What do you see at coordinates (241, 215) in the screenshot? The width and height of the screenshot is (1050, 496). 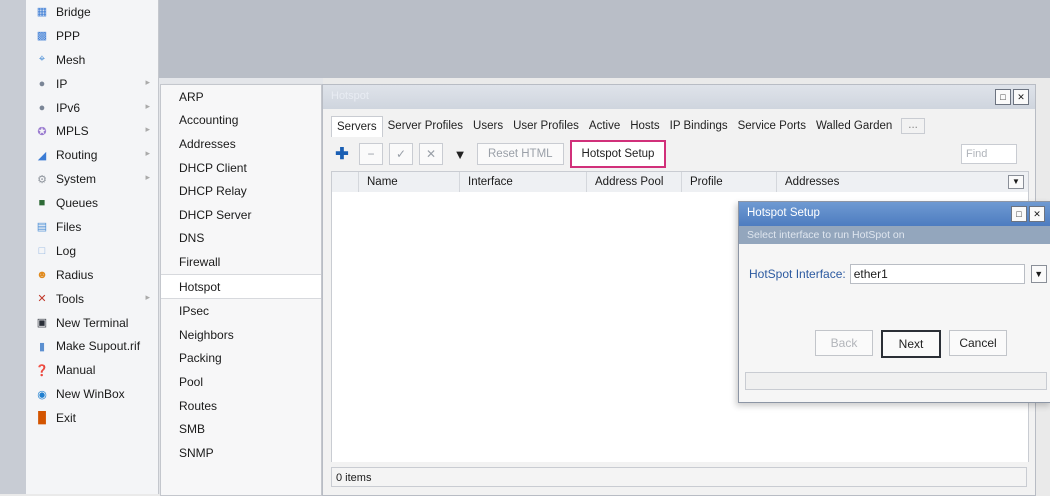 I see `submenu-item-dhcp-server: DHCP Server` at bounding box center [241, 215].